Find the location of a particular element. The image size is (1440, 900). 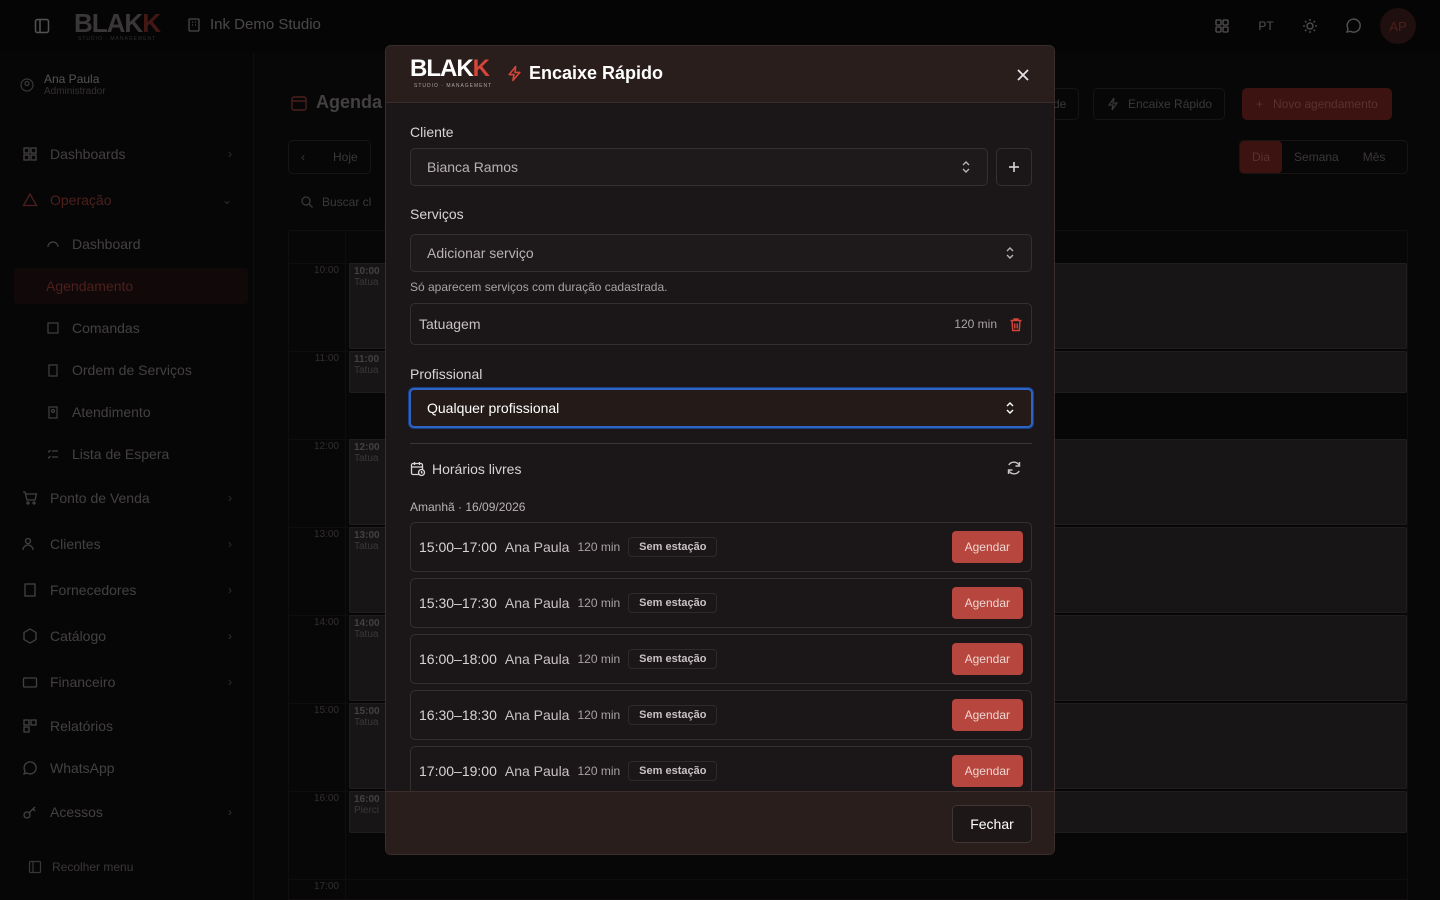

profissional-select: Qualquer profissional is located at coordinates (721, 408).